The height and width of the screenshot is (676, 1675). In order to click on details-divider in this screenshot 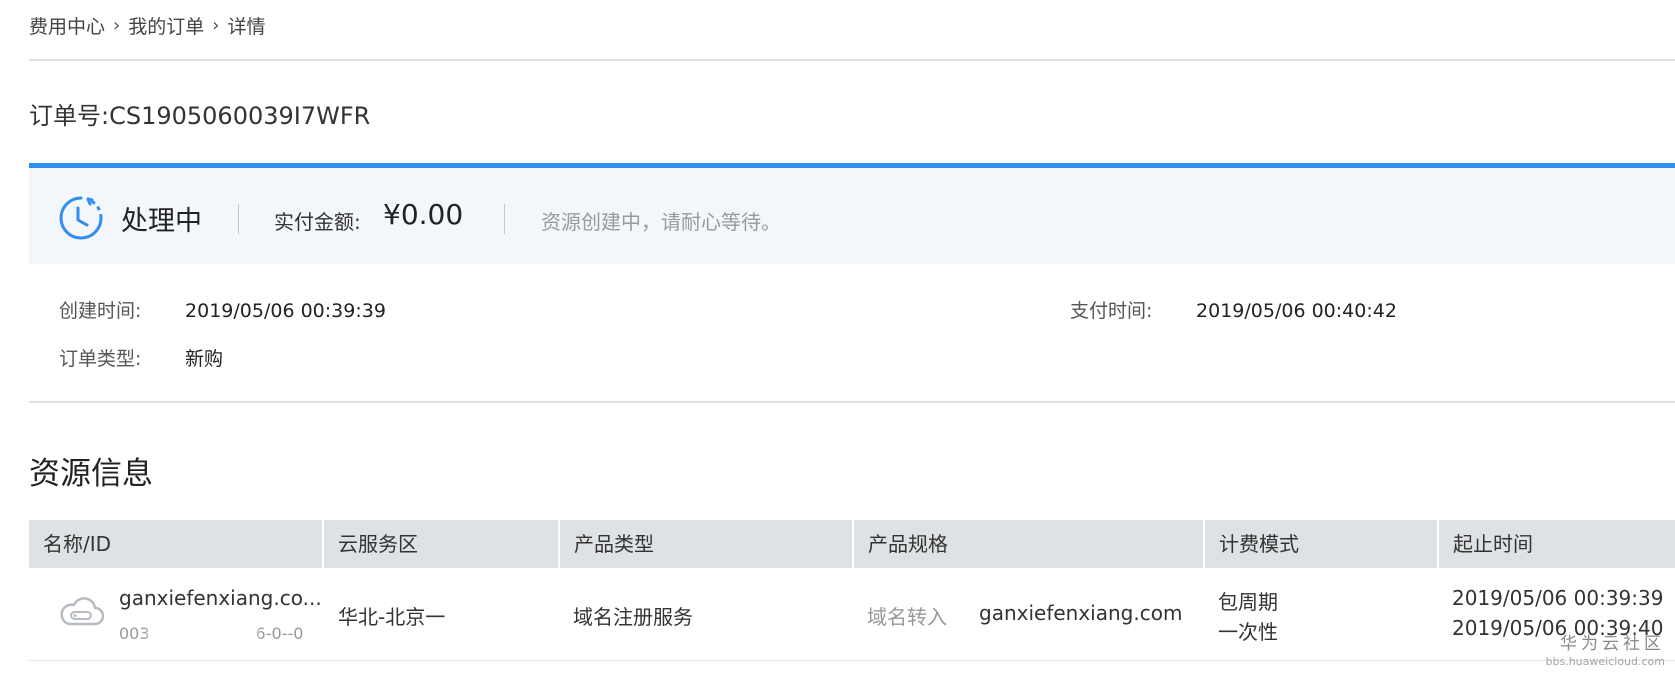, I will do `click(852, 402)`.